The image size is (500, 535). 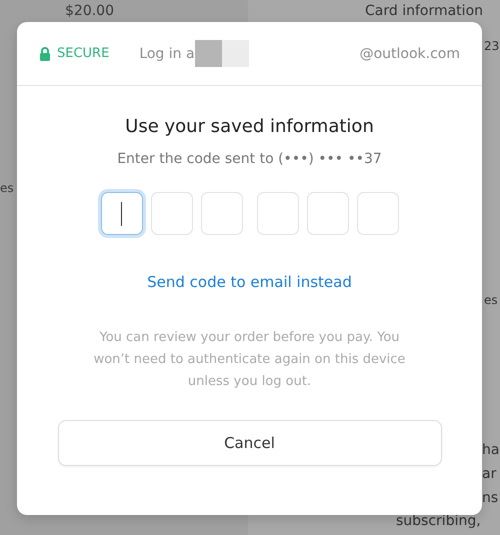 I want to click on login-text: Log in a, so click(x=167, y=54).